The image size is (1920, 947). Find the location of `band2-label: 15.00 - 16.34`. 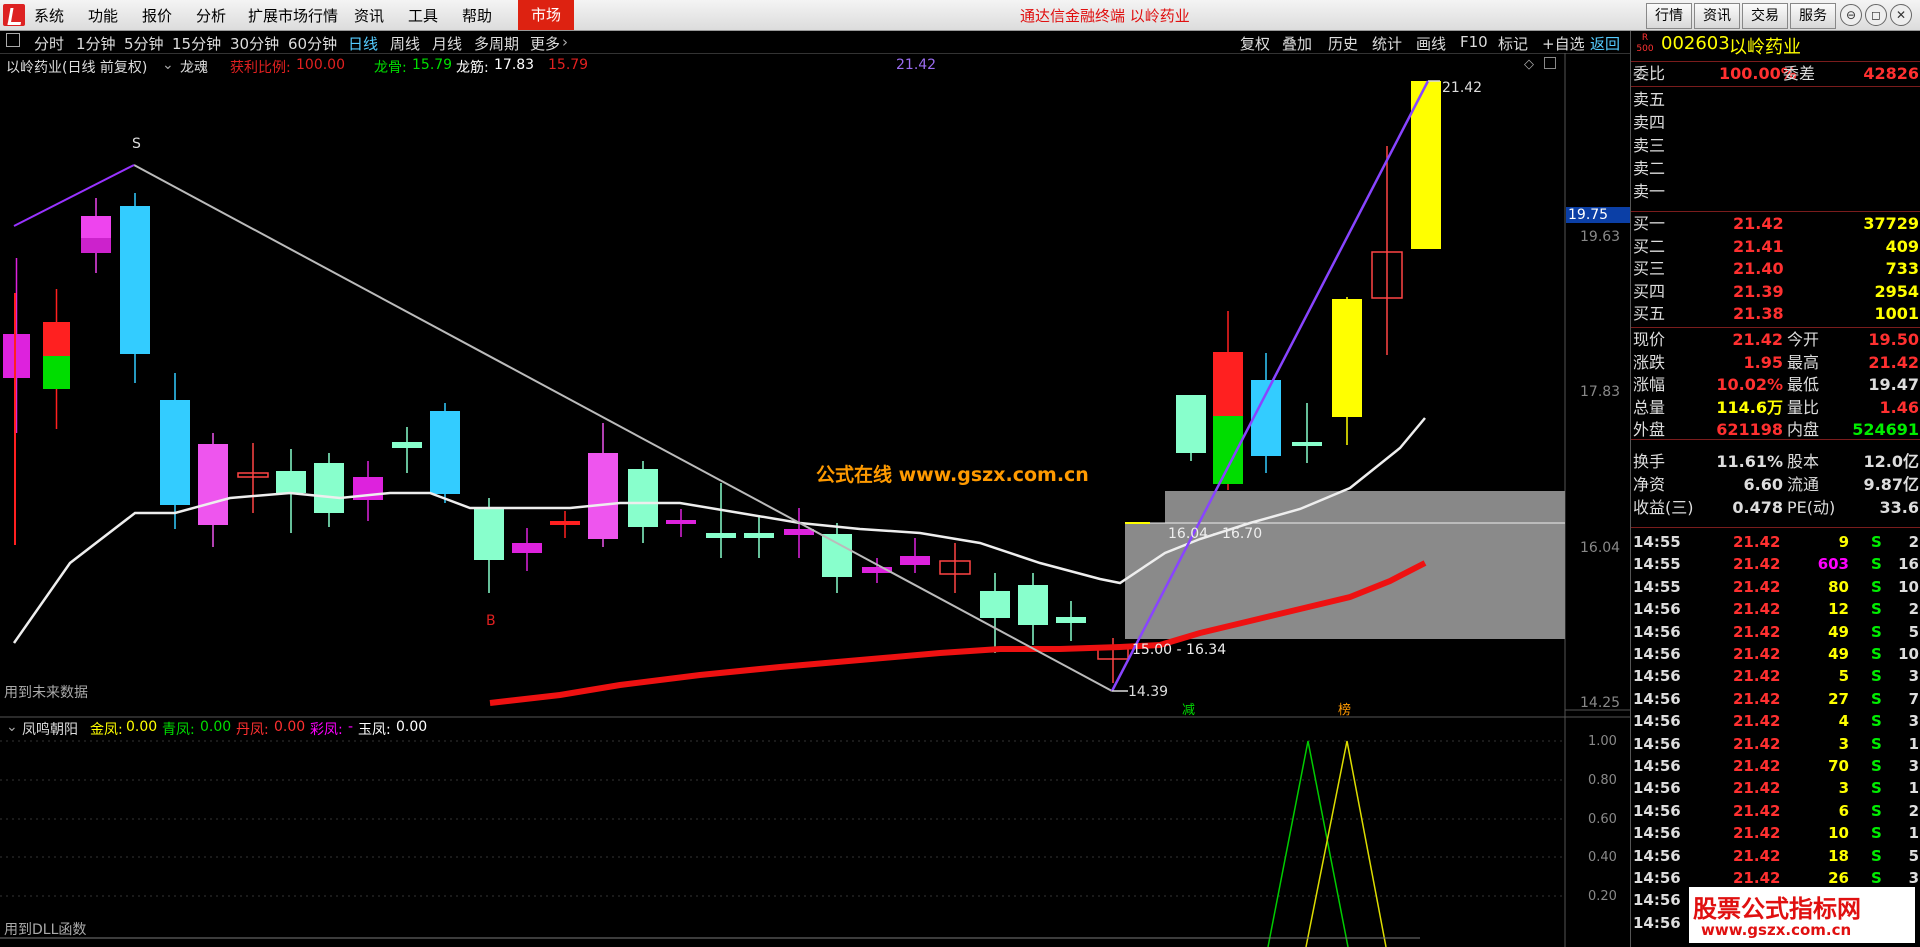

band2-label: 15.00 - 16.34 is located at coordinates (1179, 650).